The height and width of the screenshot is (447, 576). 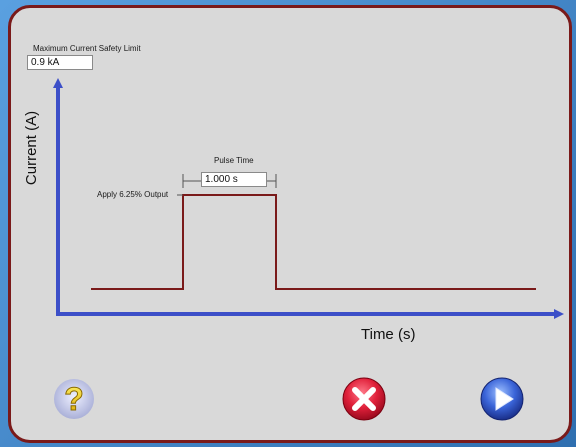 I want to click on help-button: ?, so click(x=74, y=399).